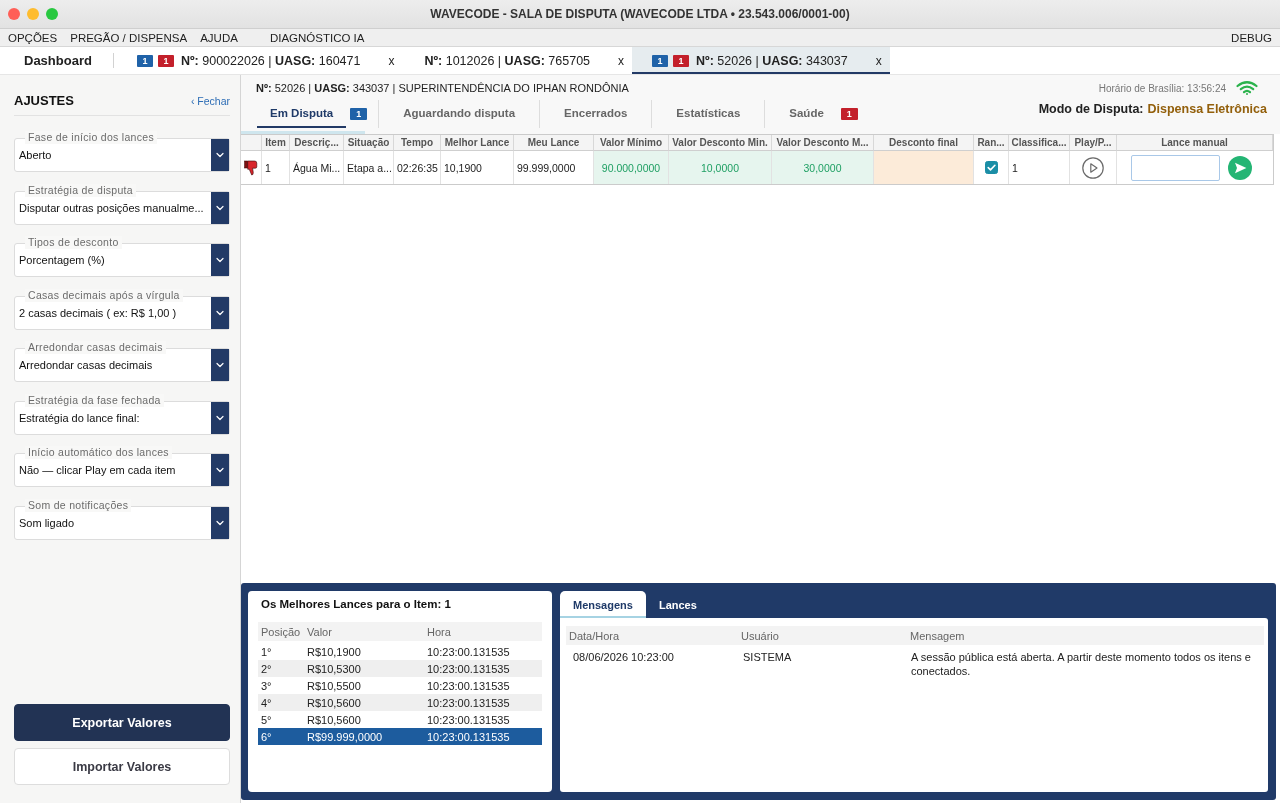 The width and height of the screenshot is (1280, 803). Describe the element at coordinates (1091, 109) in the screenshot. I see `mode-label: Modo de Disputa:` at that location.